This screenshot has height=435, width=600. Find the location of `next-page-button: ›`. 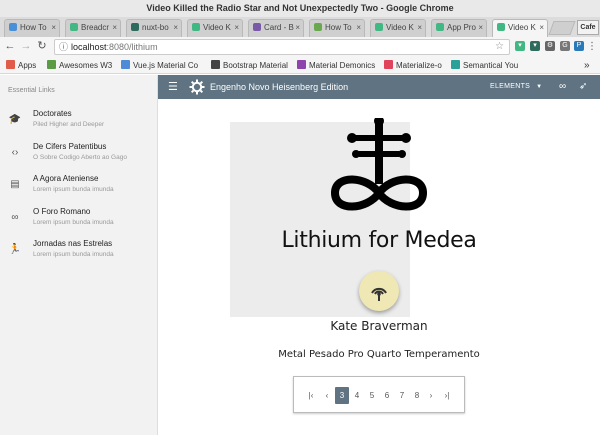

next-page-button: › is located at coordinates (431, 395).